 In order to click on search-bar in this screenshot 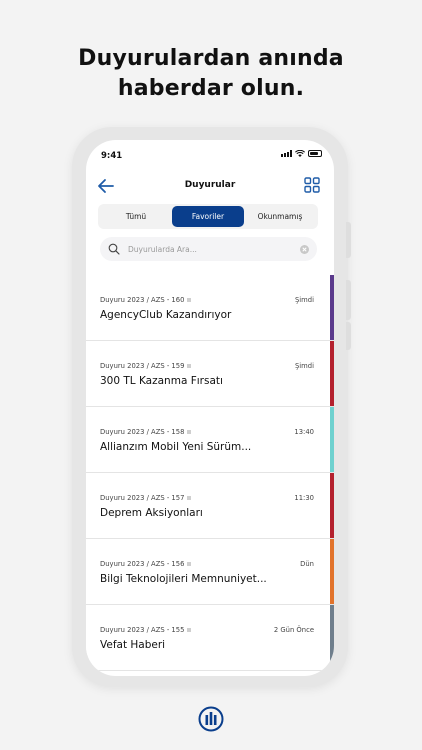, I will do `click(208, 249)`.